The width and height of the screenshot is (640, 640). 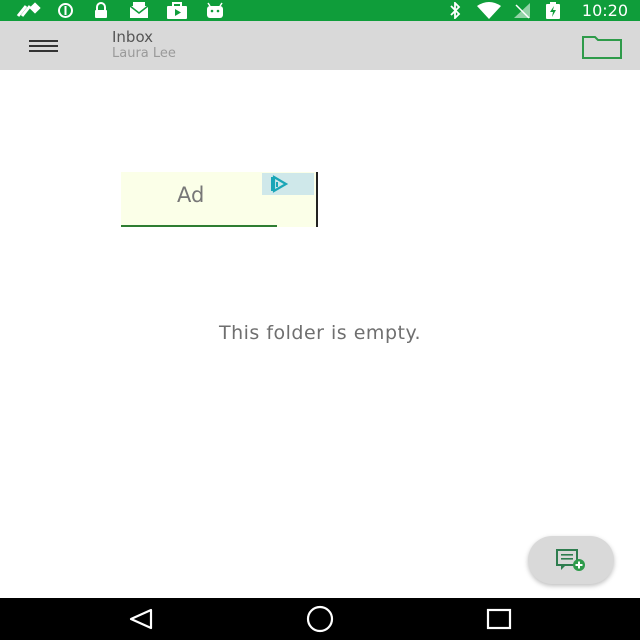 I want to click on wifi-icon, so click(x=489, y=10).